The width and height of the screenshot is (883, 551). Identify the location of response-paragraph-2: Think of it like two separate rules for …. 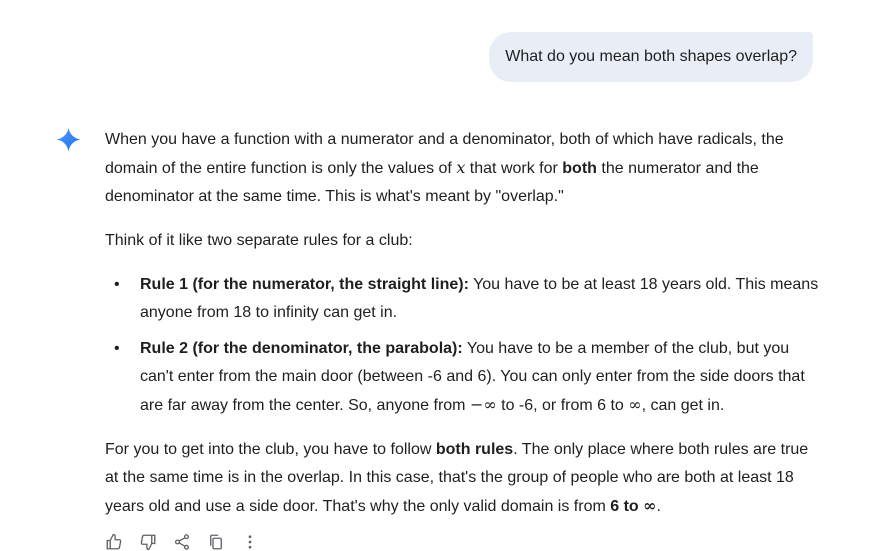
(259, 240).